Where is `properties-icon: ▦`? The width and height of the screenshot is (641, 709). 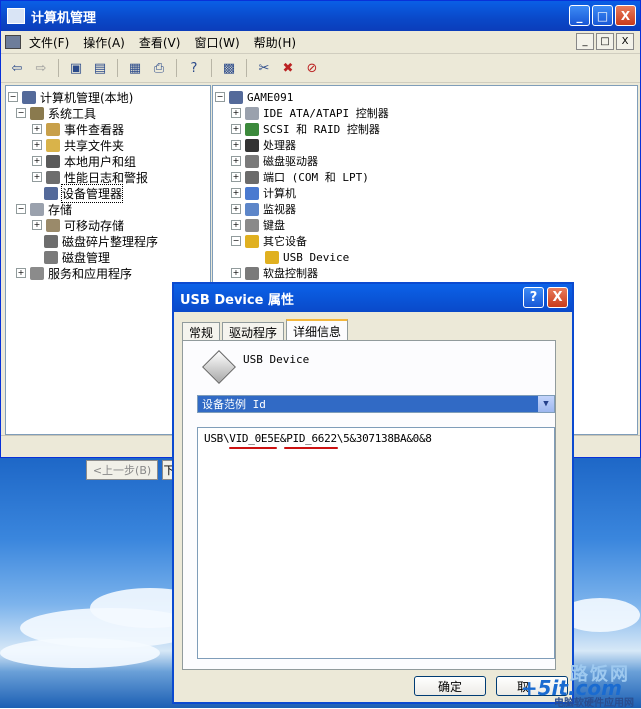
properties-icon: ▦ is located at coordinates (135, 68).